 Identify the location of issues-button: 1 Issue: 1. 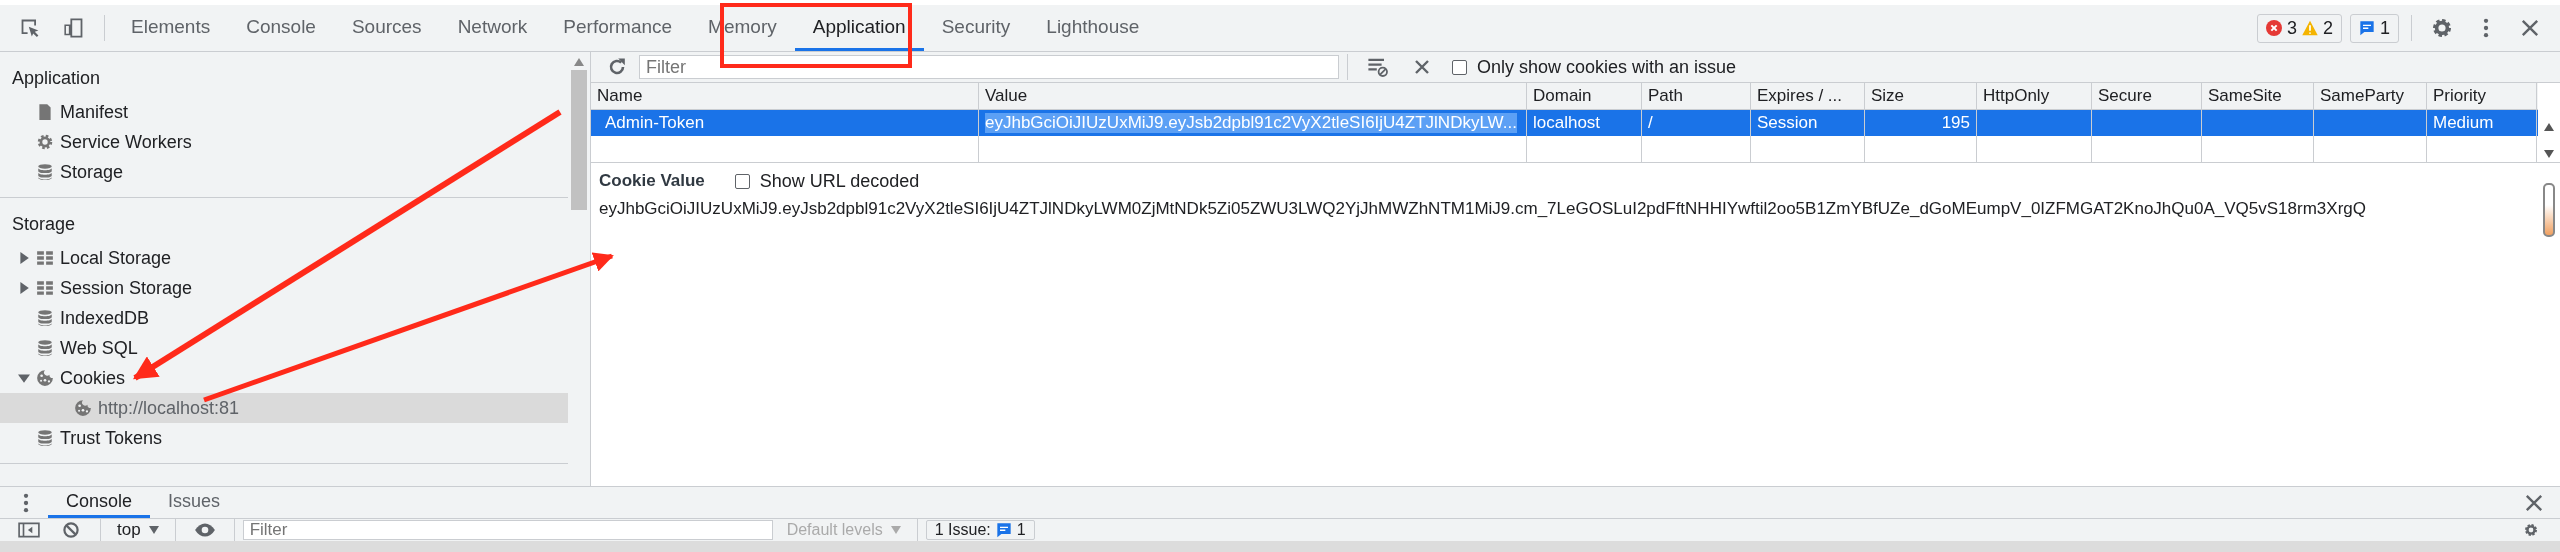
(980, 530).